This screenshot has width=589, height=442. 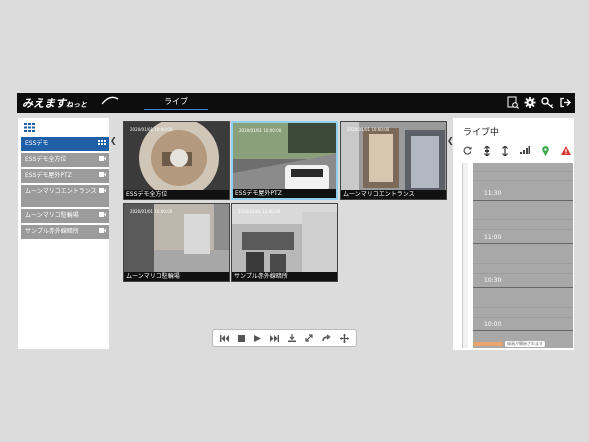 What do you see at coordinates (565, 102) in the screenshot?
I see `logout-icon` at bounding box center [565, 102].